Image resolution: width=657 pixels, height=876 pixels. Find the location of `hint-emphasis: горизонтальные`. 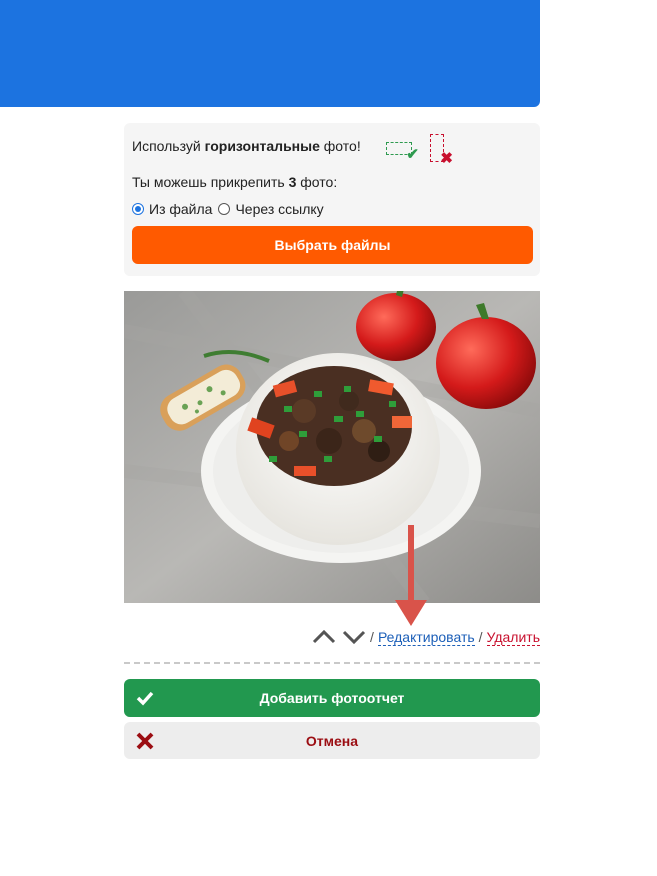

hint-emphasis: горизонтальные is located at coordinates (262, 146).